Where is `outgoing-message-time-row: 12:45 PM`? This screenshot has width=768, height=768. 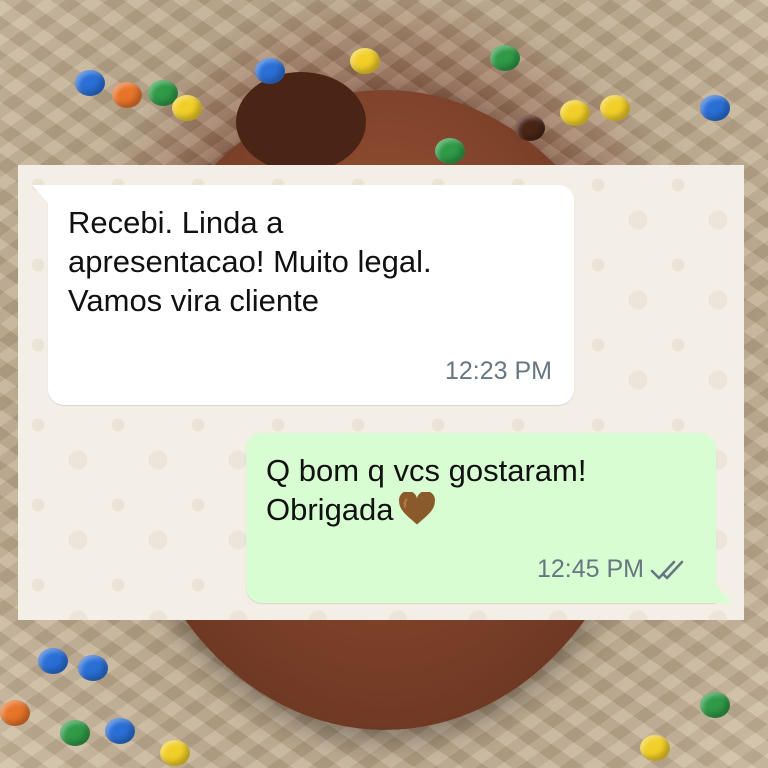 outgoing-message-time-row: 12:45 PM is located at coordinates (615, 569).